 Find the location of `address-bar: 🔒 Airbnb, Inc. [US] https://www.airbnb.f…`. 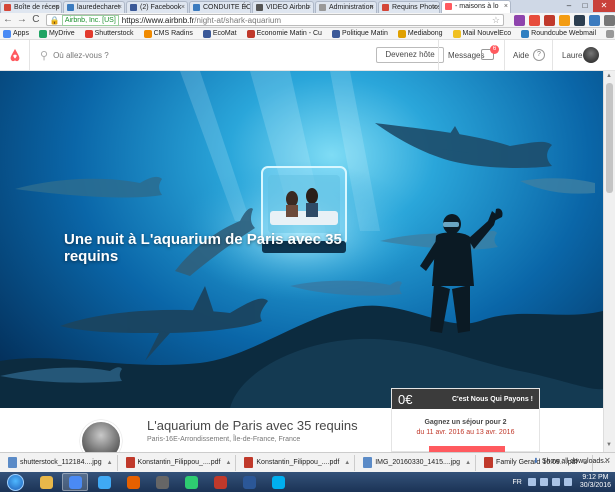

address-bar: 🔒 Airbnb, Inc. [US] https://www.airbnb.f… is located at coordinates (274, 20).